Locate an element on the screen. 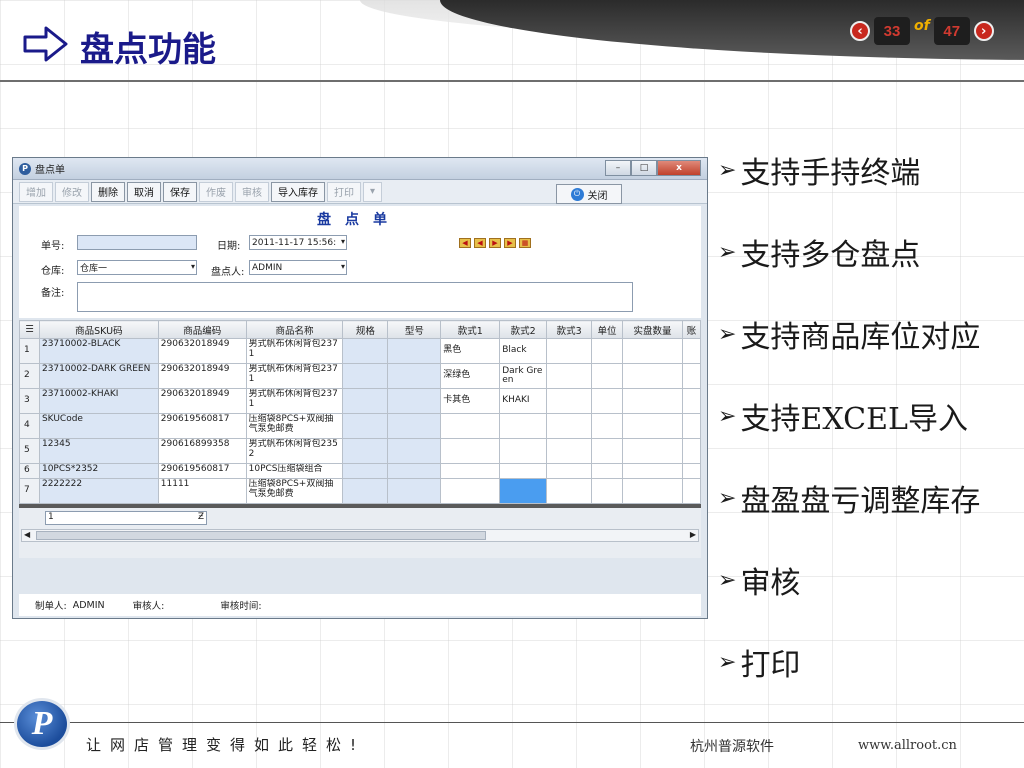 This screenshot has width=1024, height=768. next-slide-icon: › is located at coordinates (983, 31).